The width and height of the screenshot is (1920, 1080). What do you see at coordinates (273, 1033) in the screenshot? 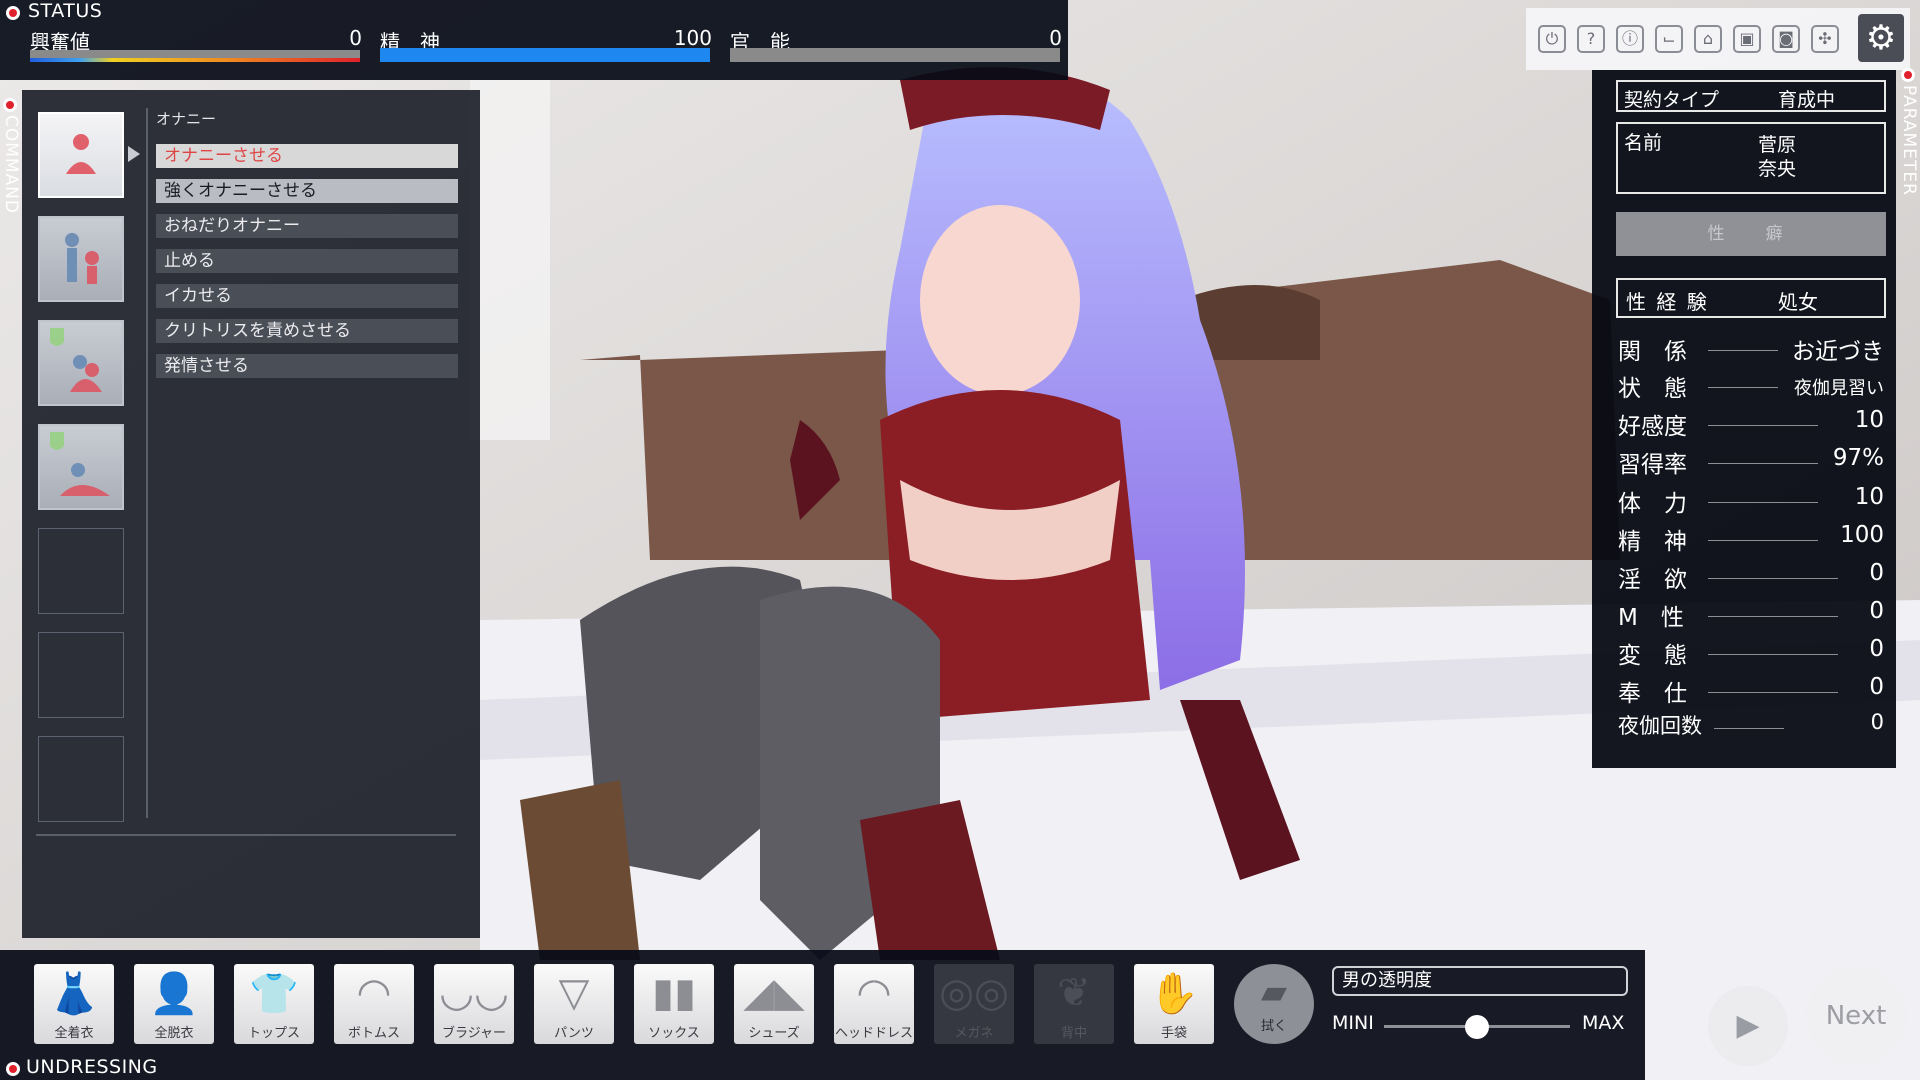
I see `undress-button-label: トップス` at bounding box center [273, 1033].